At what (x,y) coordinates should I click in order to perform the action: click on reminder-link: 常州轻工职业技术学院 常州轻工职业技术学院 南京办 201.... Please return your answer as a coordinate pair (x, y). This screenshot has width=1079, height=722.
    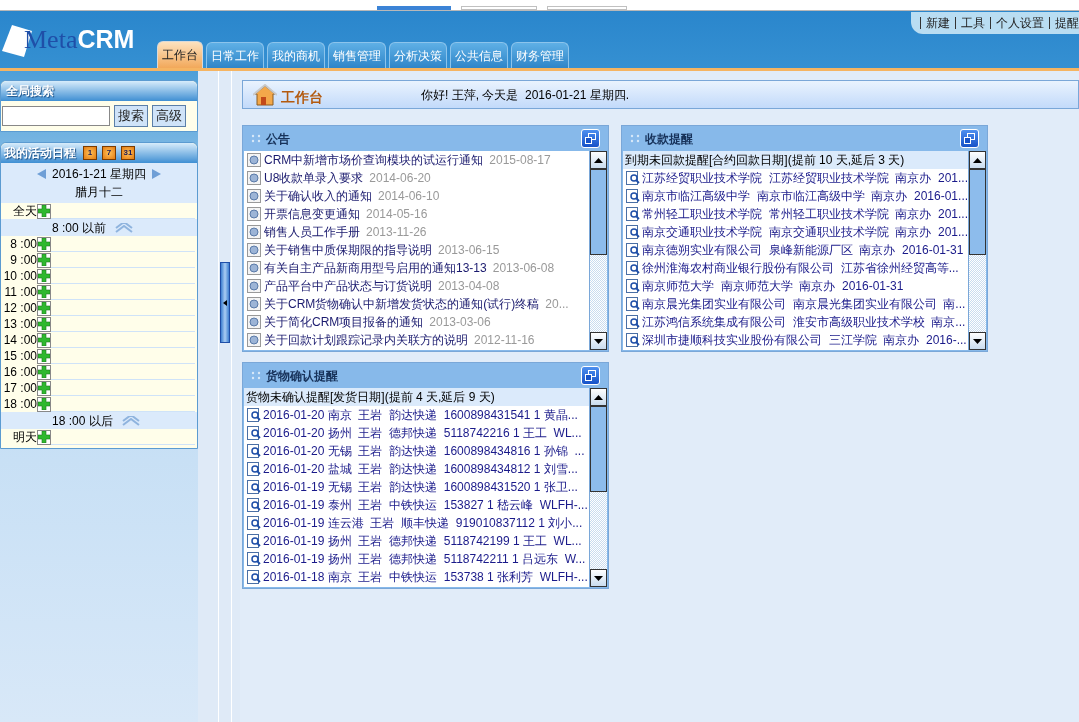
    Looking at the image, I should click on (805, 214).